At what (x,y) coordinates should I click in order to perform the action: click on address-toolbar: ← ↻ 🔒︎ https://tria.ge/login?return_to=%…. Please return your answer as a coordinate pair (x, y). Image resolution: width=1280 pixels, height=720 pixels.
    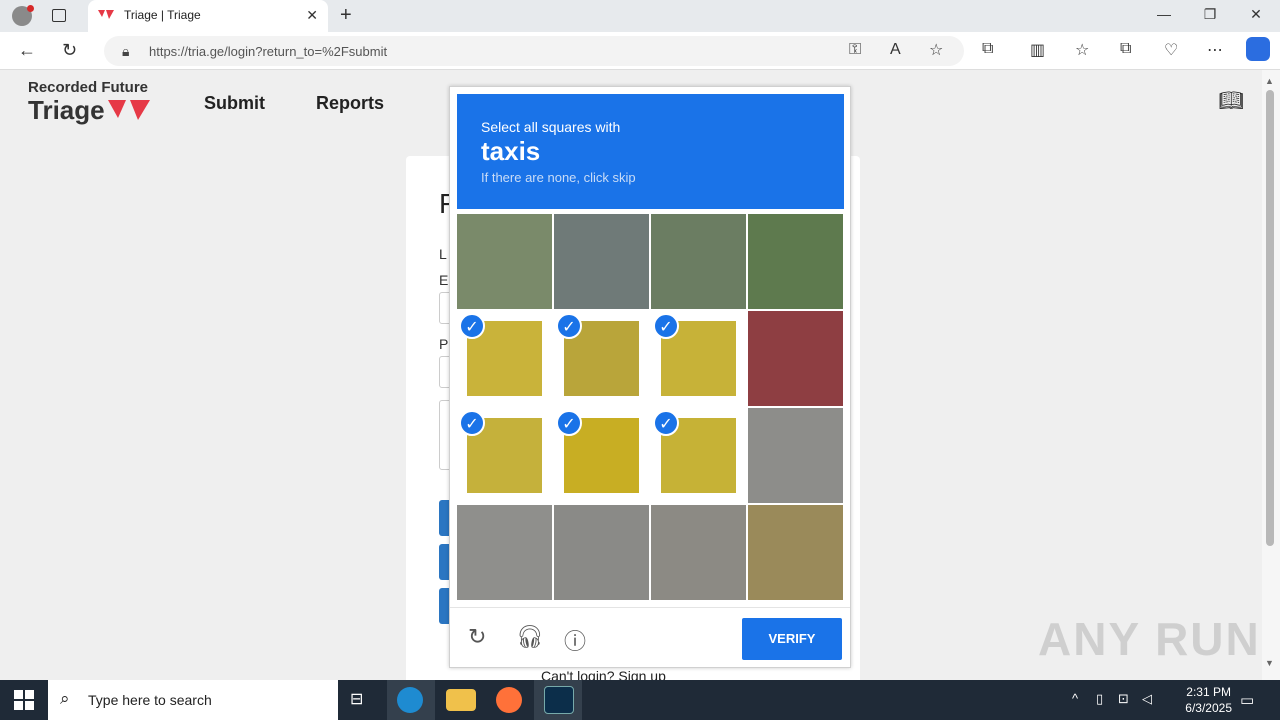
    Looking at the image, I should click on (640, 51).